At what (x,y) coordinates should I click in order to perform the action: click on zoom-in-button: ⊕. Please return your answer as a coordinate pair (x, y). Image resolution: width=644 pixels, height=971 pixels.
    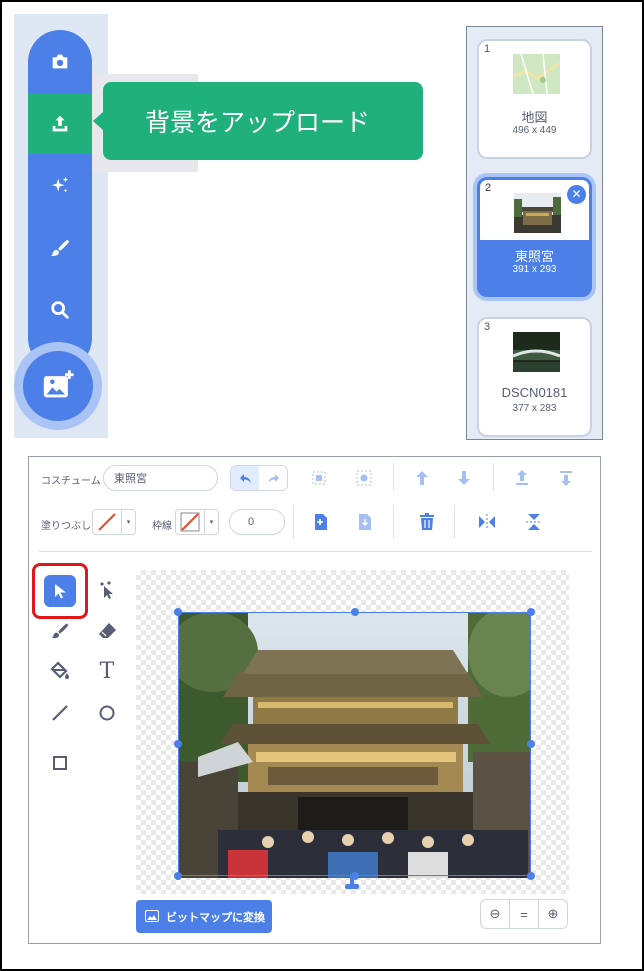
    Looking at the image, I should click on (552, 914).